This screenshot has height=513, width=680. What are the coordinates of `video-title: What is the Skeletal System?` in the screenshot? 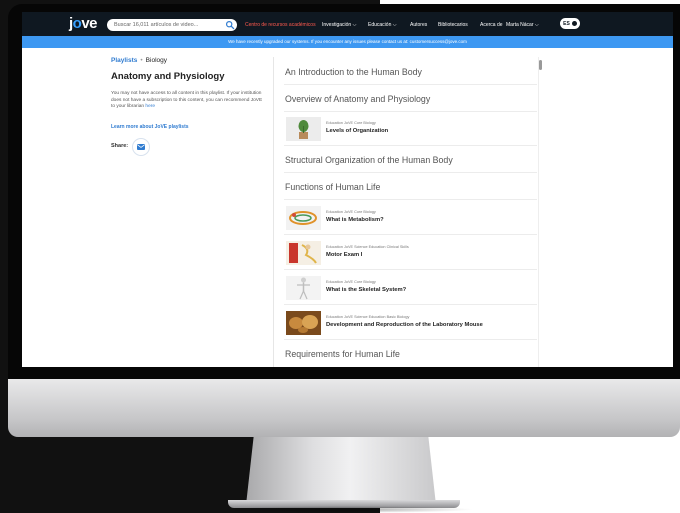 It's located at (366, 290).